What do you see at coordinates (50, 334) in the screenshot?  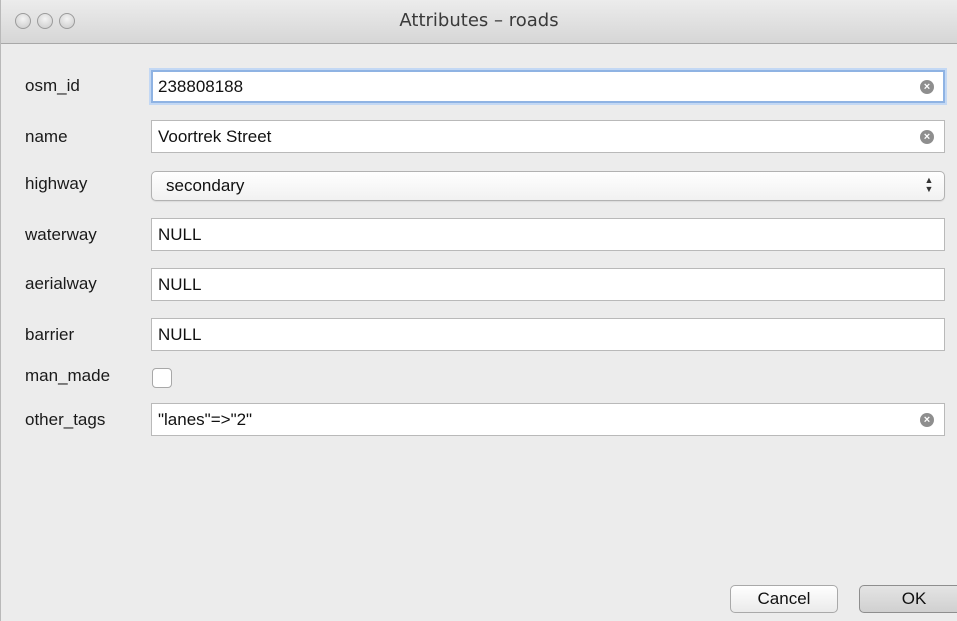 I see `barrier-label: barrier` at bounding box center [50, 334].